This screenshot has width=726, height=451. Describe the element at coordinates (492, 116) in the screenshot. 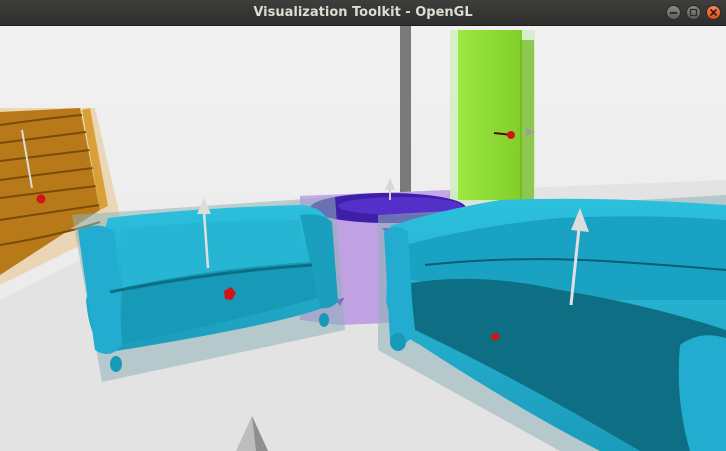

I see `green-box-object` at that location.